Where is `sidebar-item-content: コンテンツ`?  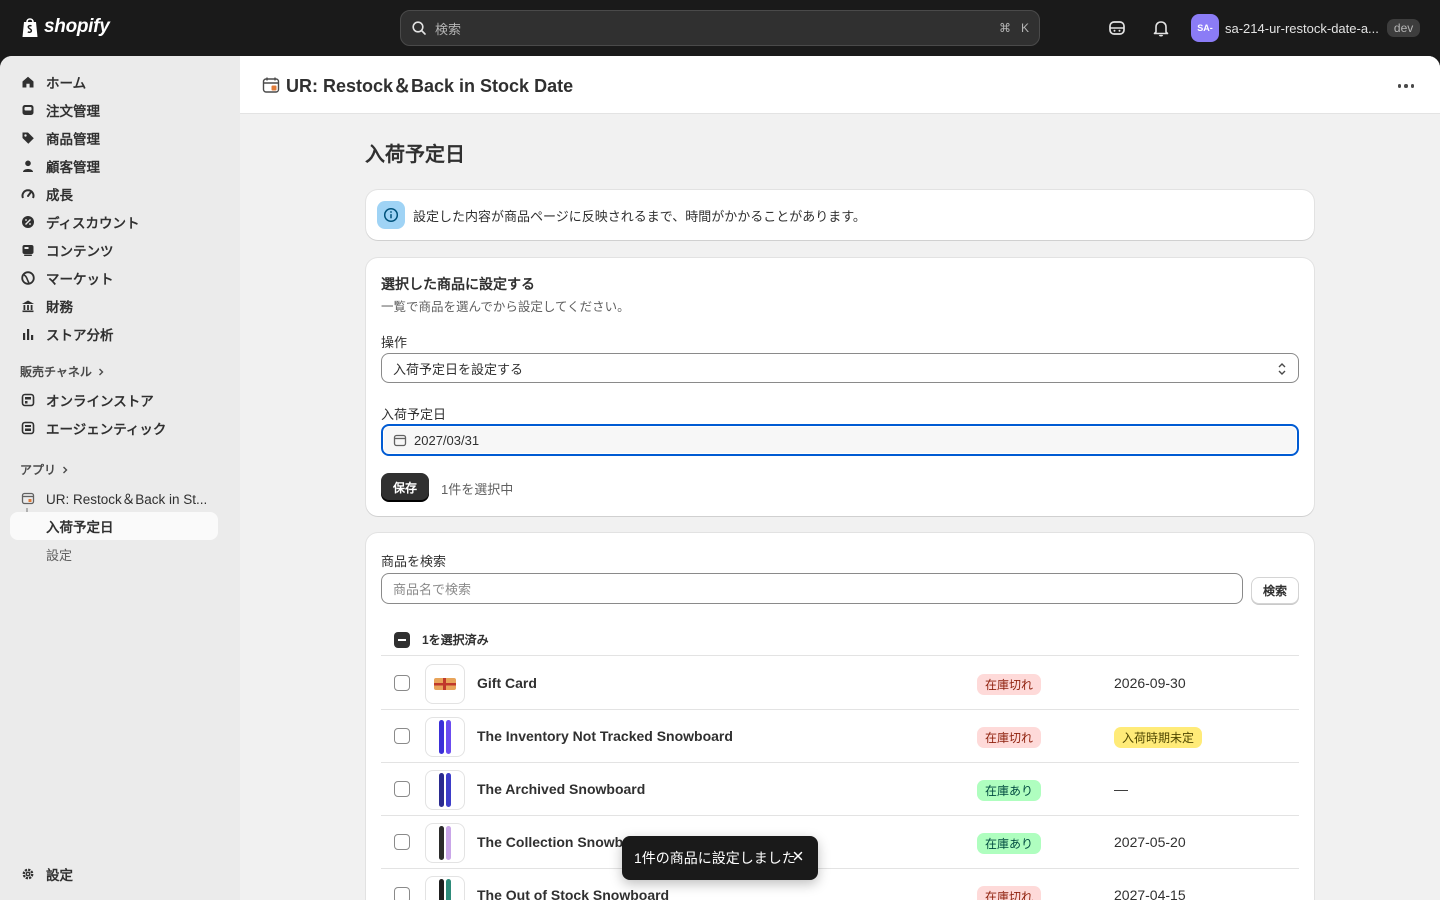 sidebar-item-content: コンテンツ is located at coordinates (114, 250).